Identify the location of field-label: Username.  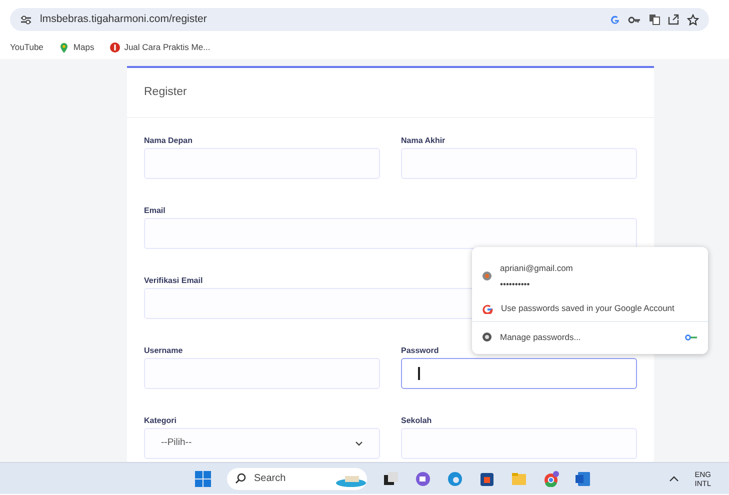
(163, 350).